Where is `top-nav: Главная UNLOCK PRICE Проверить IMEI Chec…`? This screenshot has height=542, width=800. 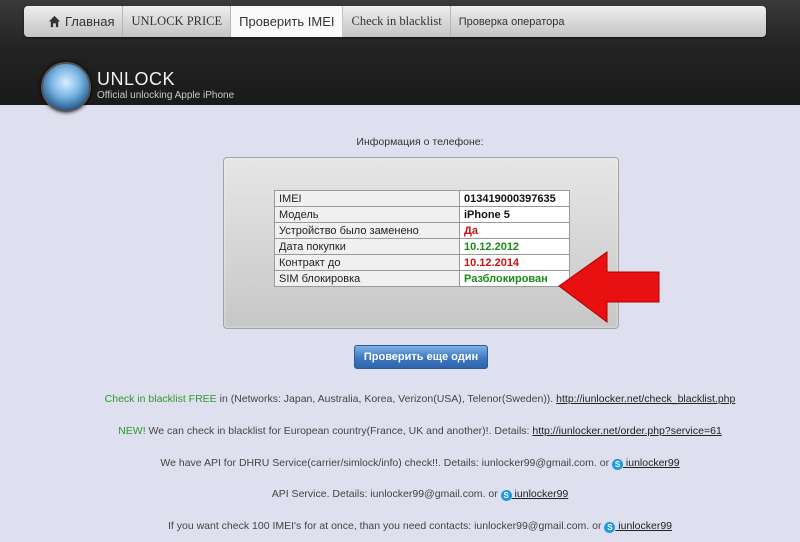
top-nav: Главная UNLOCK PRICE Проверить IMEI Chec… is located at coordinates (395, 21).